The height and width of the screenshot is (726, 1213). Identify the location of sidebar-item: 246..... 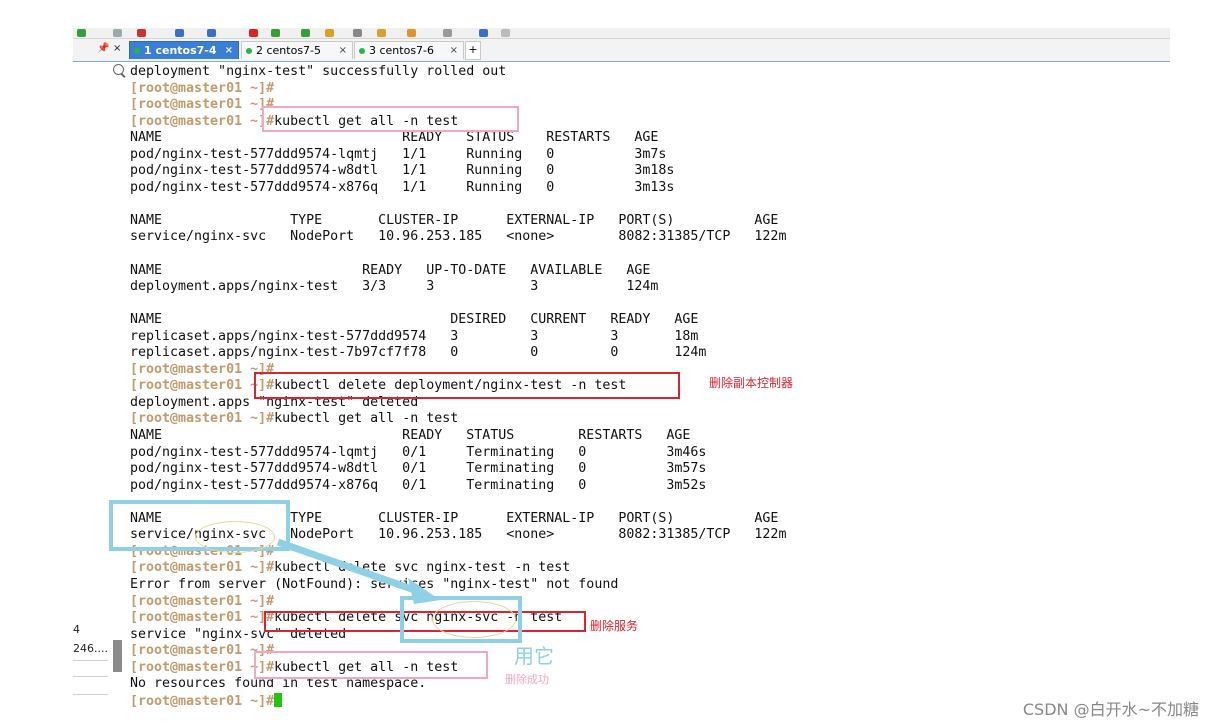
(90, 648).